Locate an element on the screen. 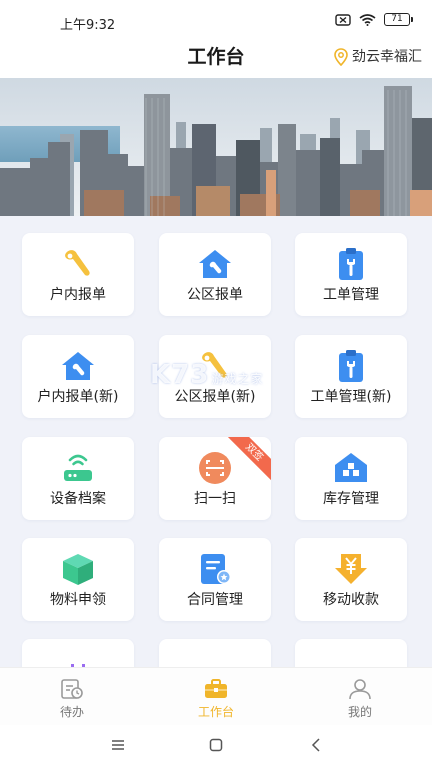 This screenshot has width=432, height=768. watermark-logo: K73 游戏之家 is located at coordinates (207, 375).